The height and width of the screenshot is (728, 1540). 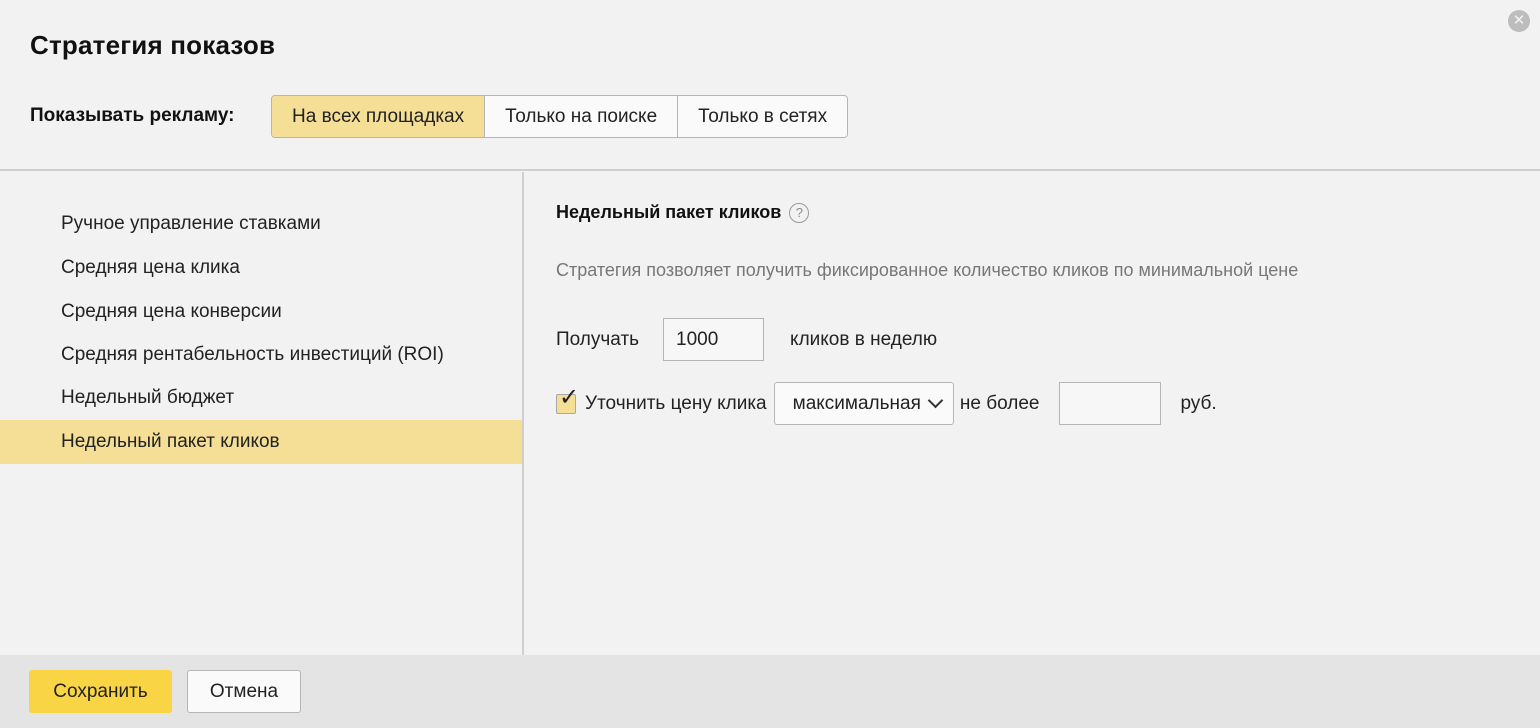 I want to click on currency-label: руб., so click(x=1198, y=403).